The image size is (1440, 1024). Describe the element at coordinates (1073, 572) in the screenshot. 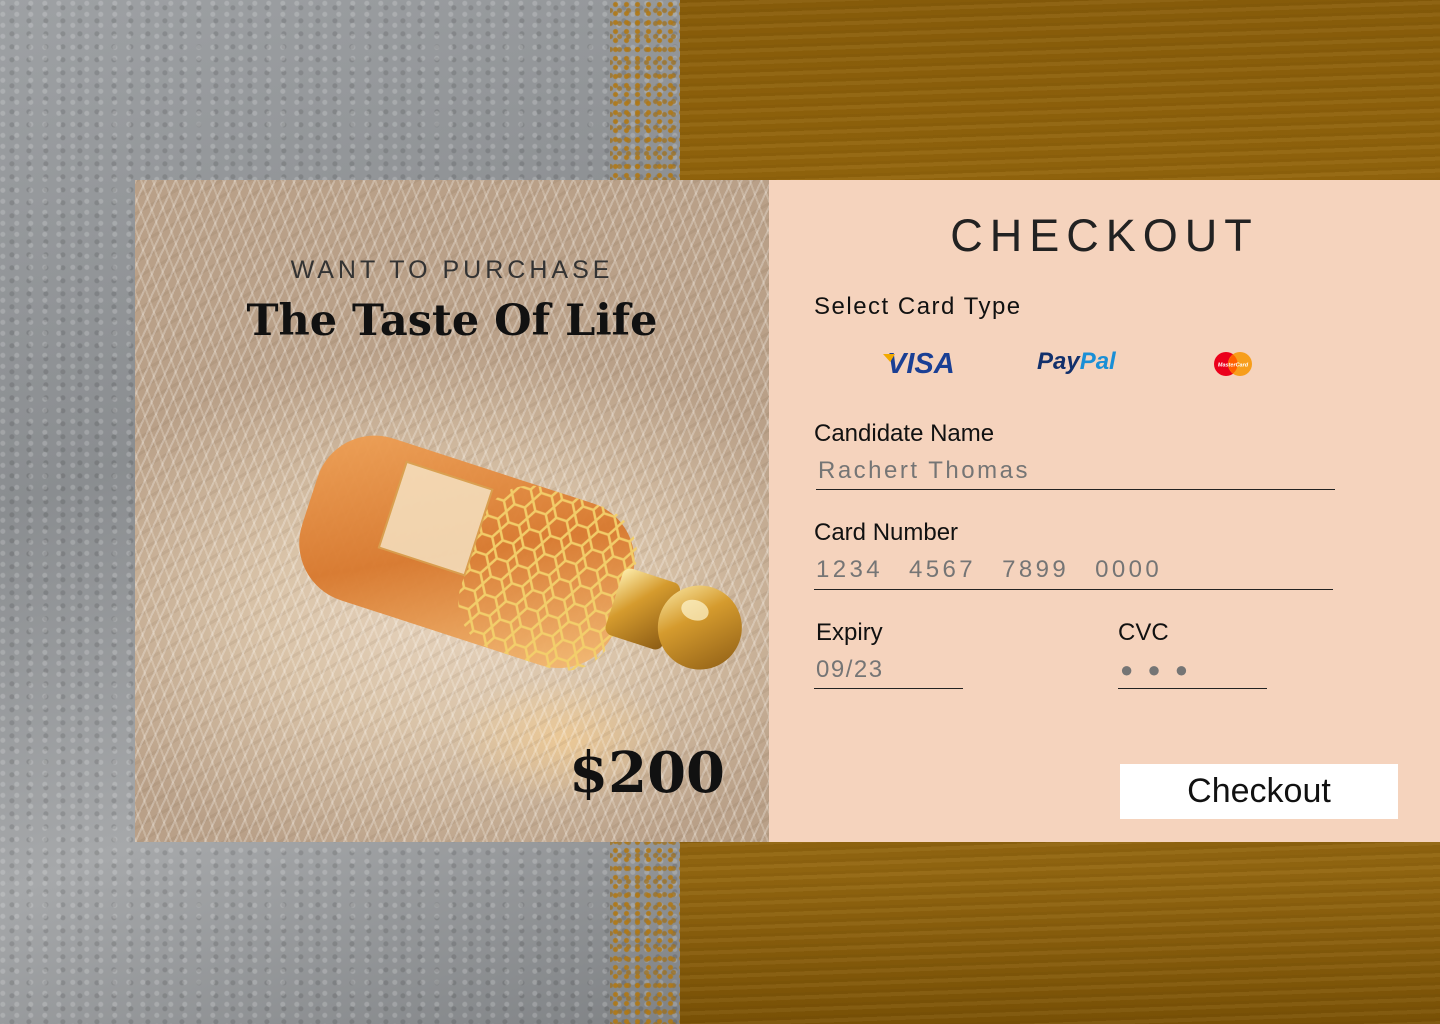

I see `card-number-input` at that location.